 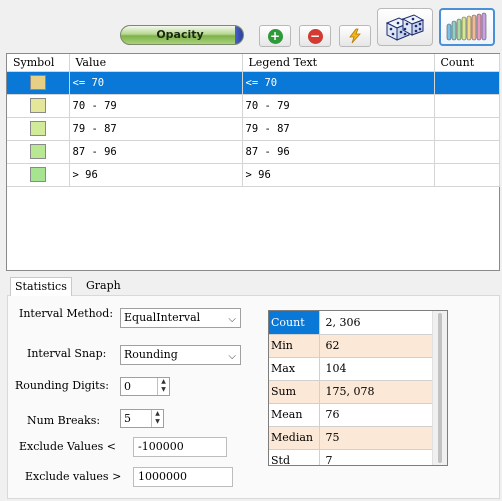 What do you see at coordinates (103, 286) in the screenshot?
I see `tab-graph: Graph` at bounding box center [103, 286].